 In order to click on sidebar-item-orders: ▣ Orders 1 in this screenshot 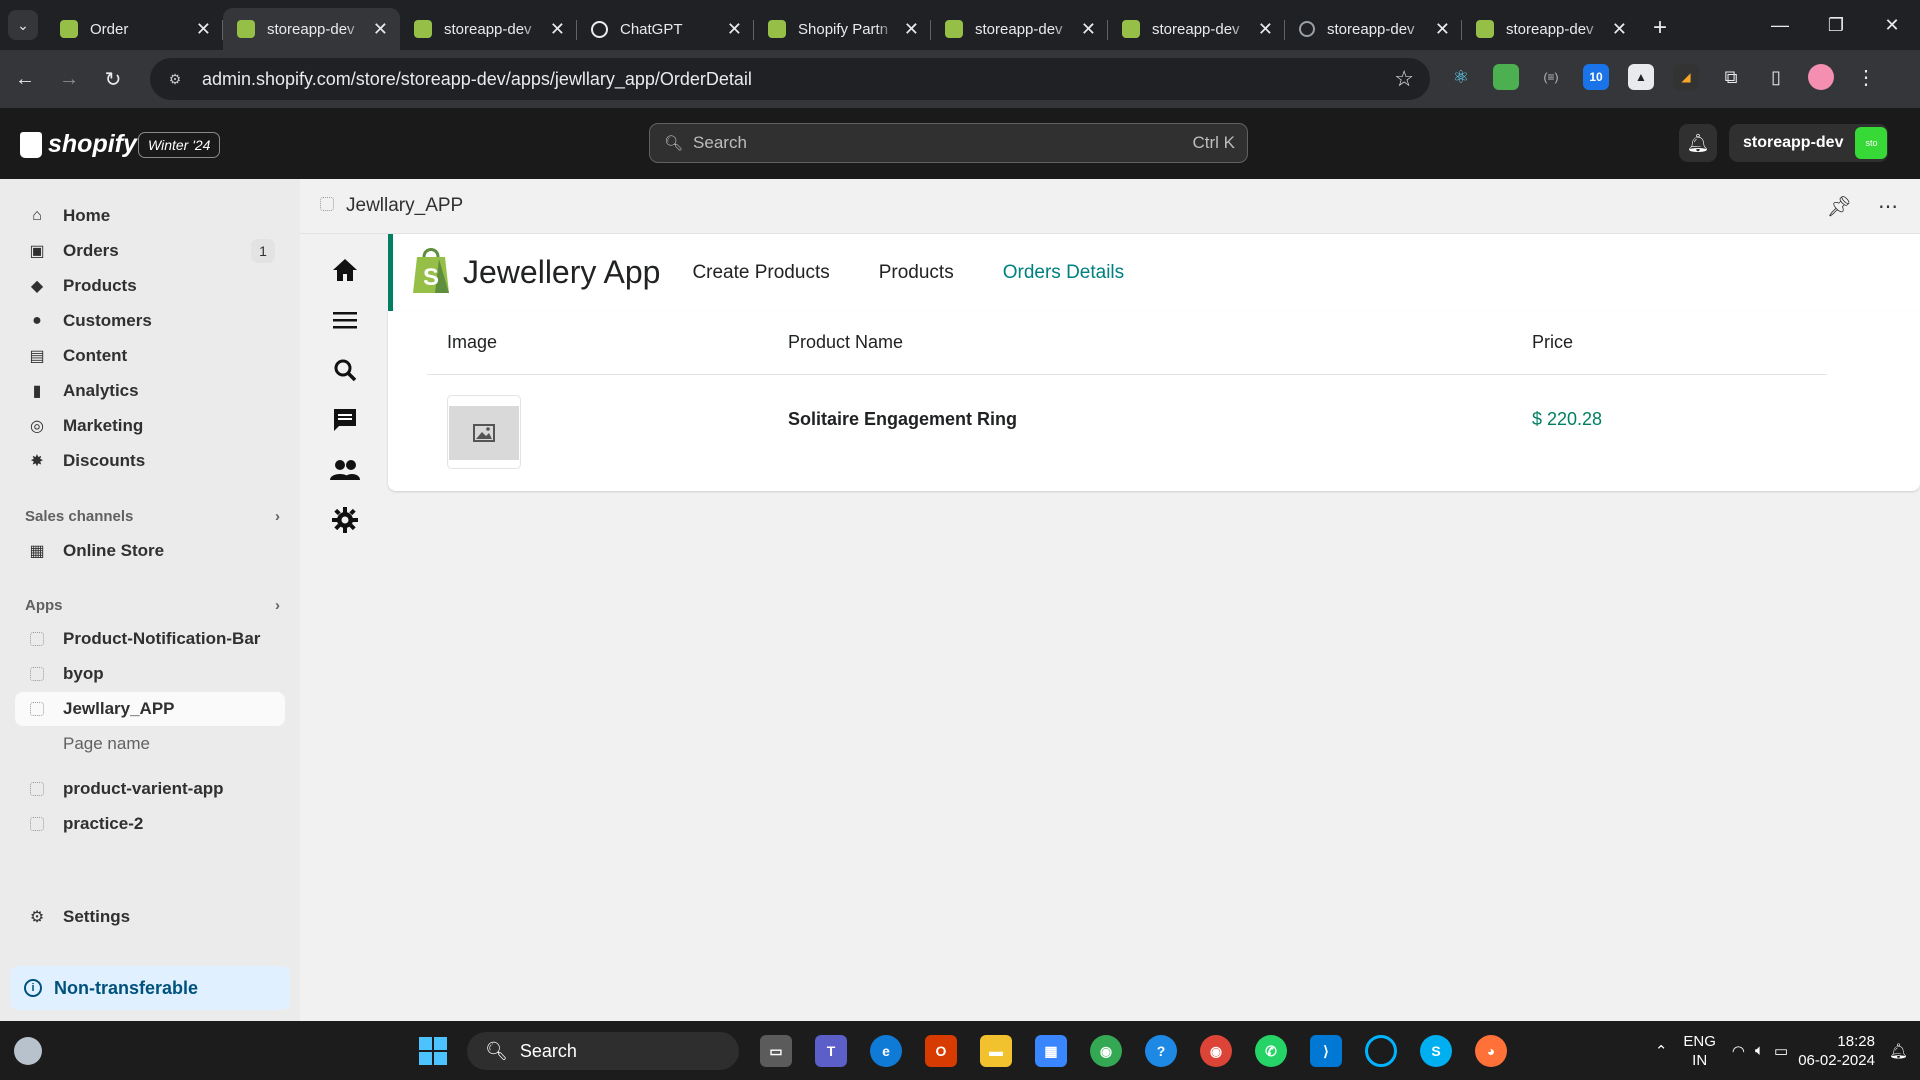, I will do `click(150, 251)`.